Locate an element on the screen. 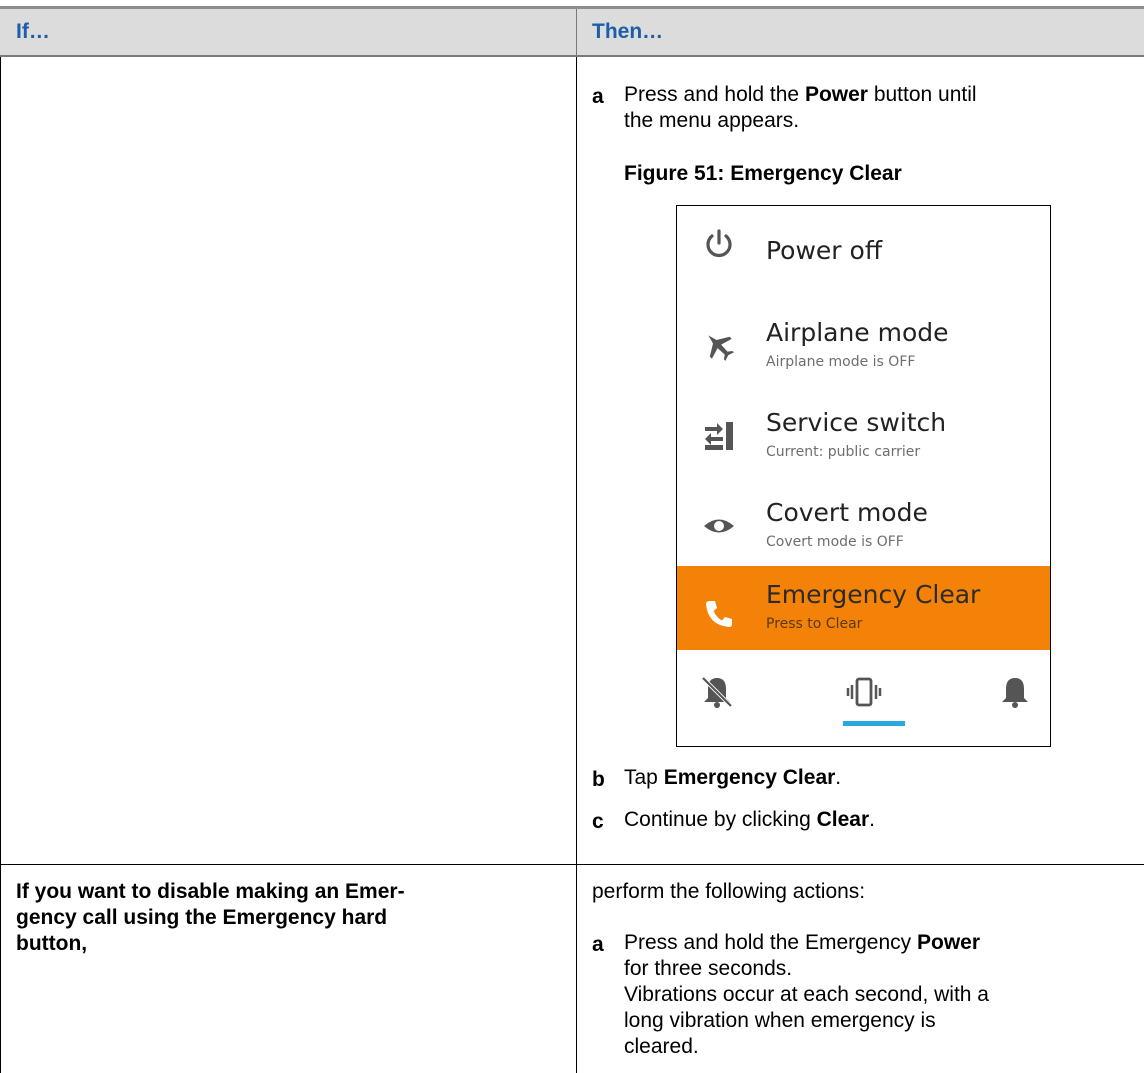 This screenshot has width=1144, height=1073. menu-item-service-switch: Service switch Current: public carrier is located at coordinates (863, 431).